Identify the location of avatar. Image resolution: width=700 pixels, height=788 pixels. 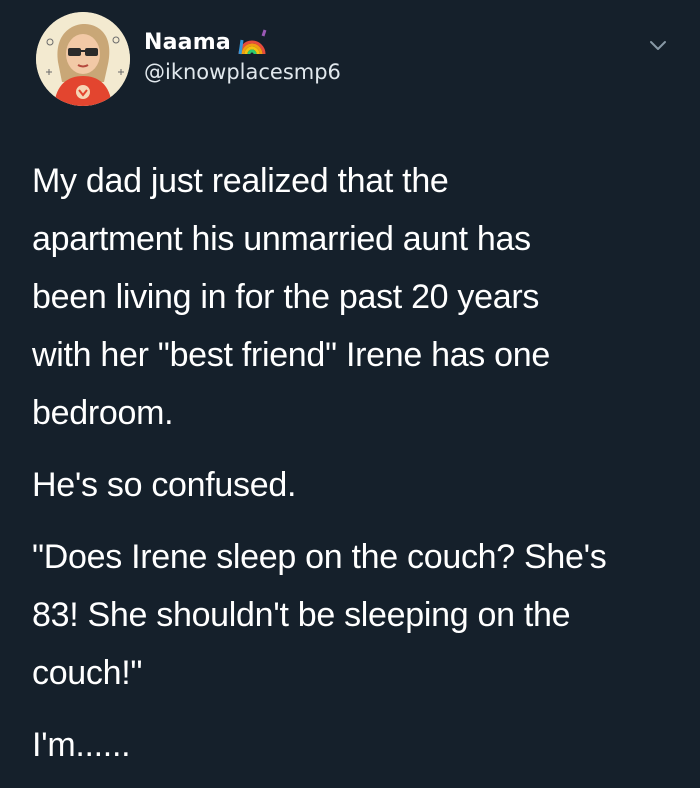
(83, 59).